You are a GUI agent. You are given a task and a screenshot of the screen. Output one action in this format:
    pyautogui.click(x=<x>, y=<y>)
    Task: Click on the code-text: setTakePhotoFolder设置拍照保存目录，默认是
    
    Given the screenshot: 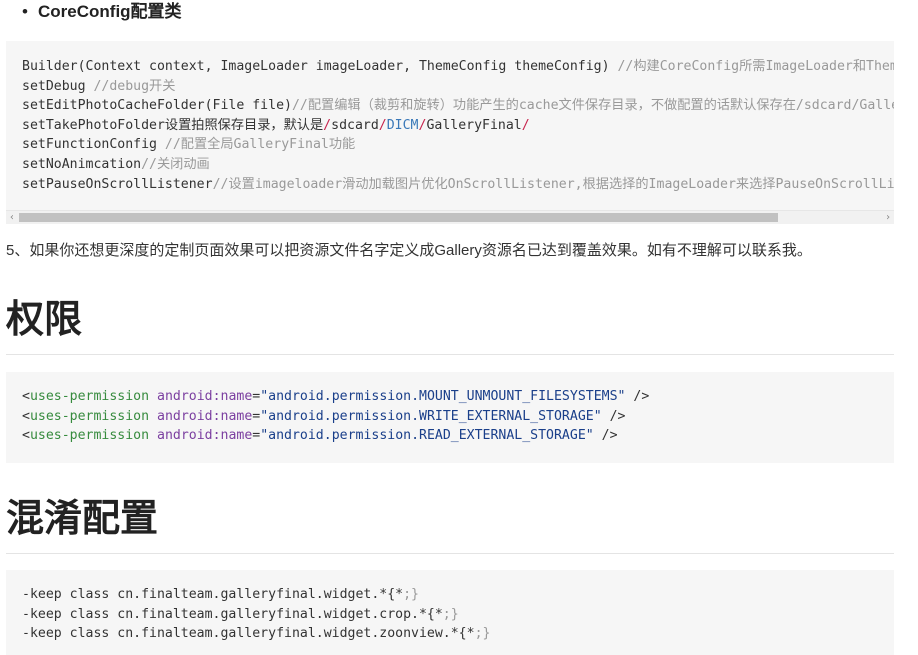 What is the action you would take?
    pyautogui.click(x=173, y=125)
    